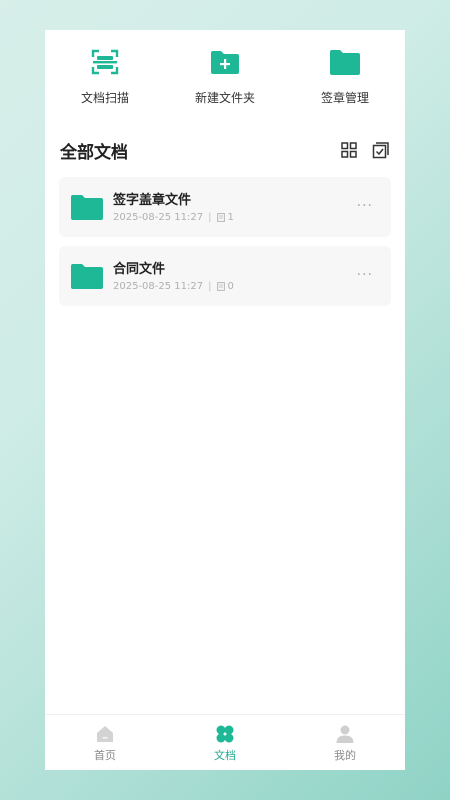 This screenshot has width=450, height=800. I want to click on nav-label-documents: 文档, so click(225, 755).